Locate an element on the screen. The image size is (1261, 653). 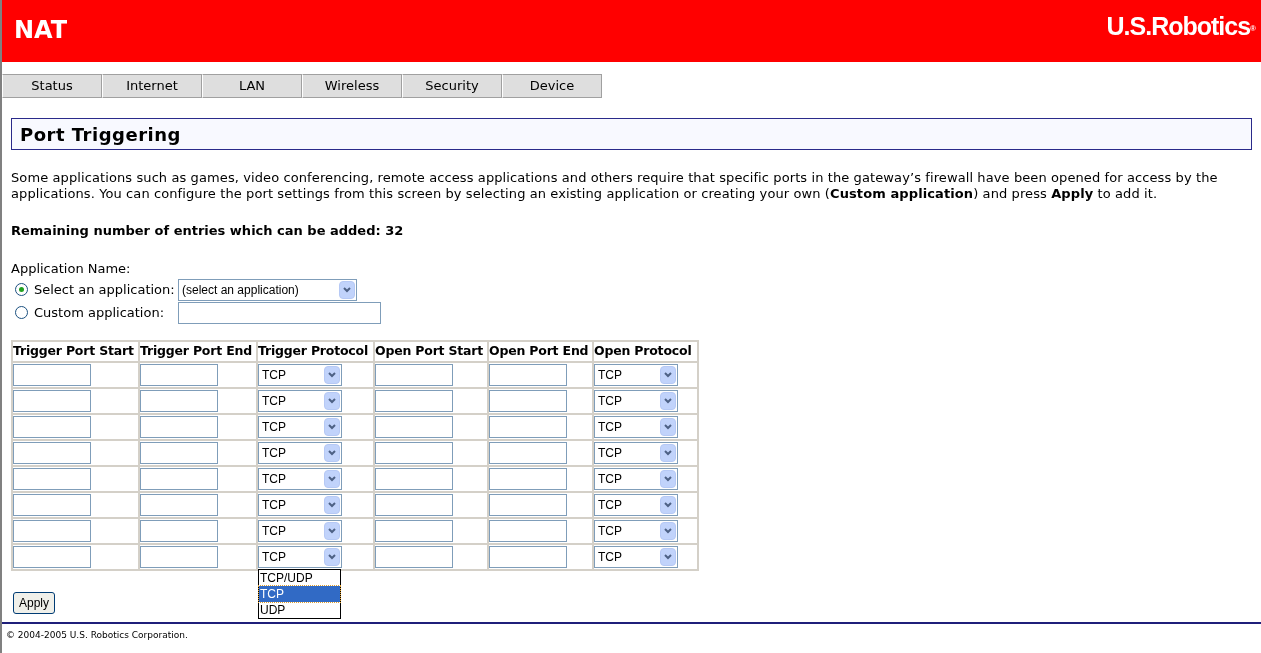
column-header: Open Protocol is located at coordinates (645, 351).